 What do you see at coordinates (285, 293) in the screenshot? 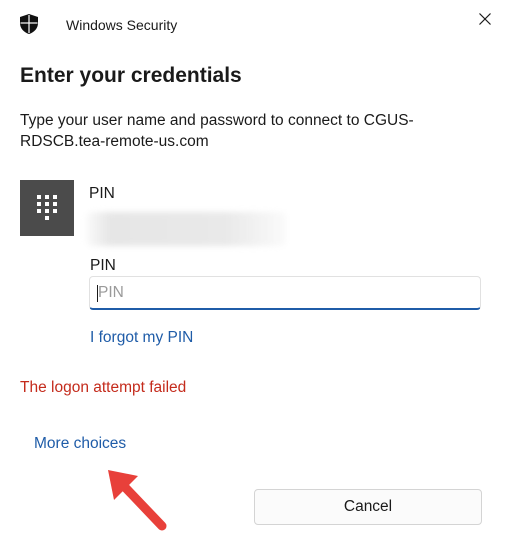
I see `pin-input` at bounding box center [285, 293].